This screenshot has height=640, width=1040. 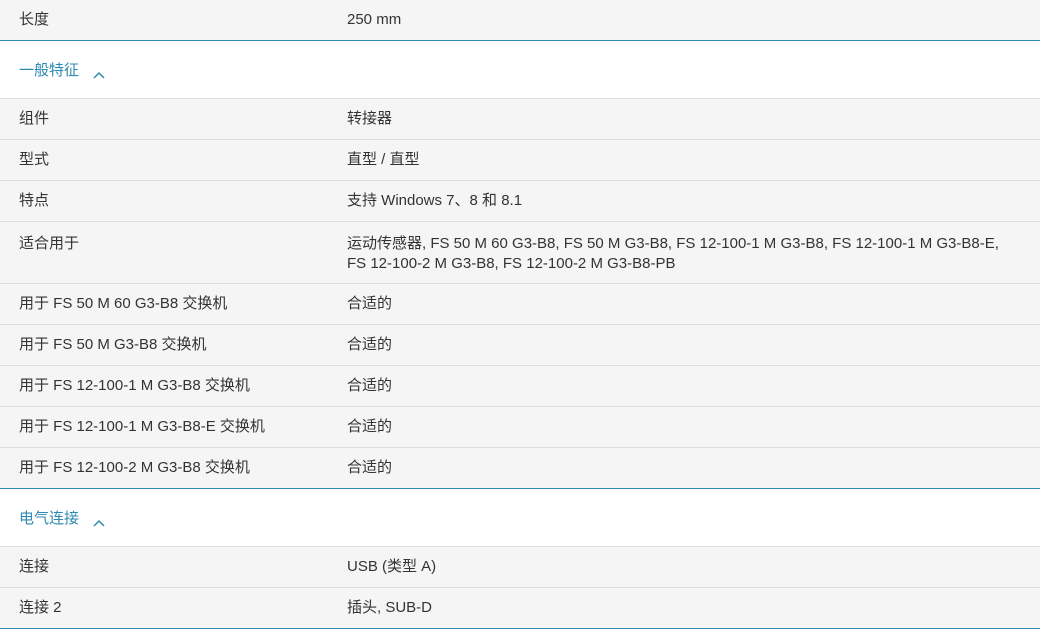 I want to click on spec-row: 连接 USB (类型 A), so click(x=520, y=567).